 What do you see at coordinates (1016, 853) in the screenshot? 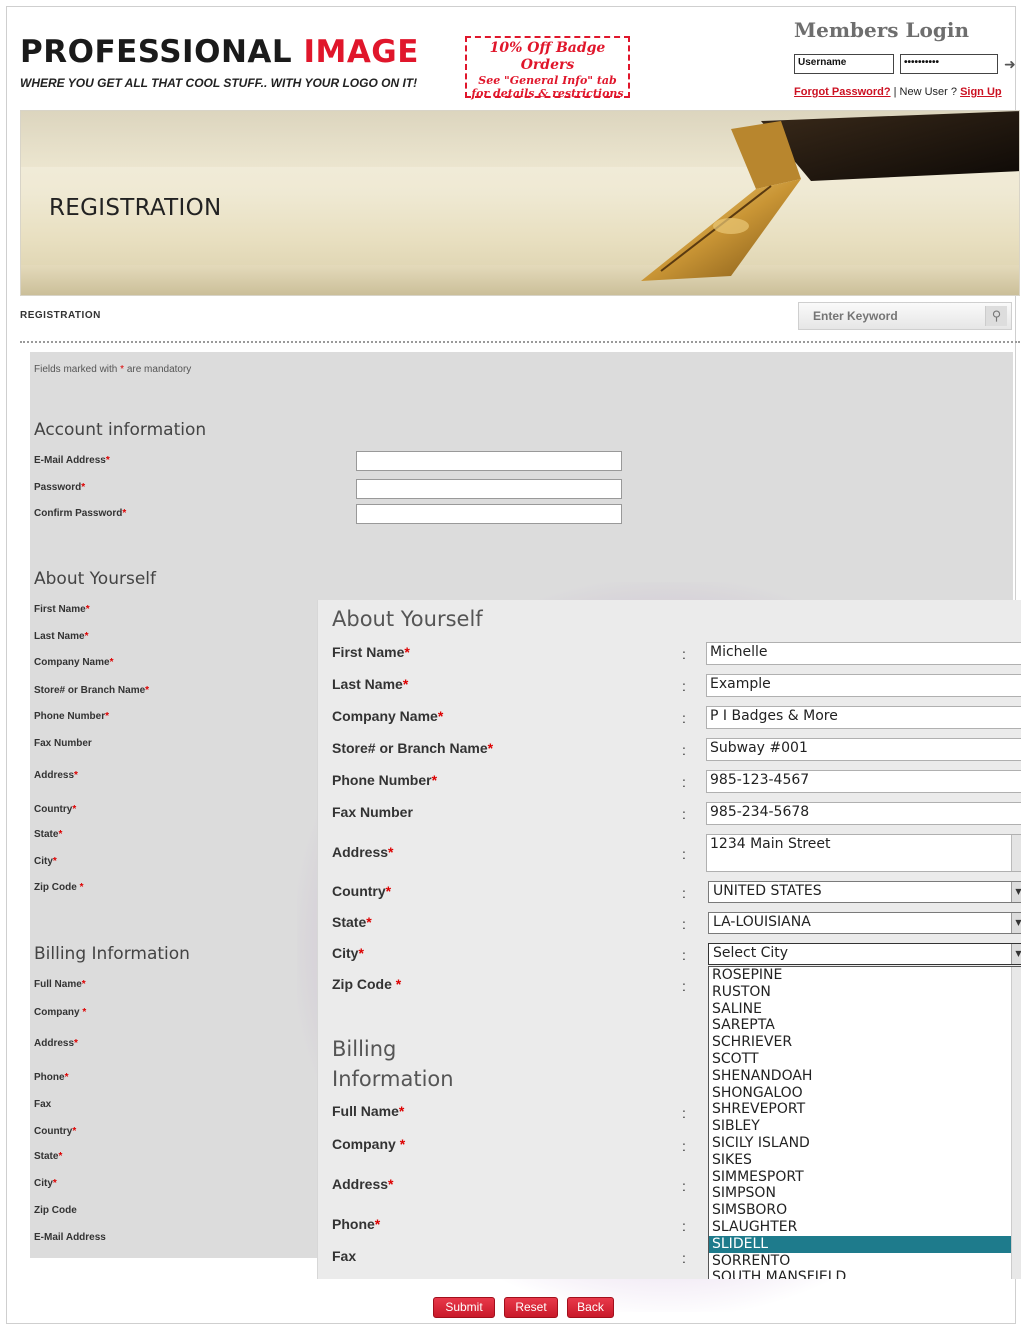
I see `address-scrollbar` at bounding box center [1016, 853].